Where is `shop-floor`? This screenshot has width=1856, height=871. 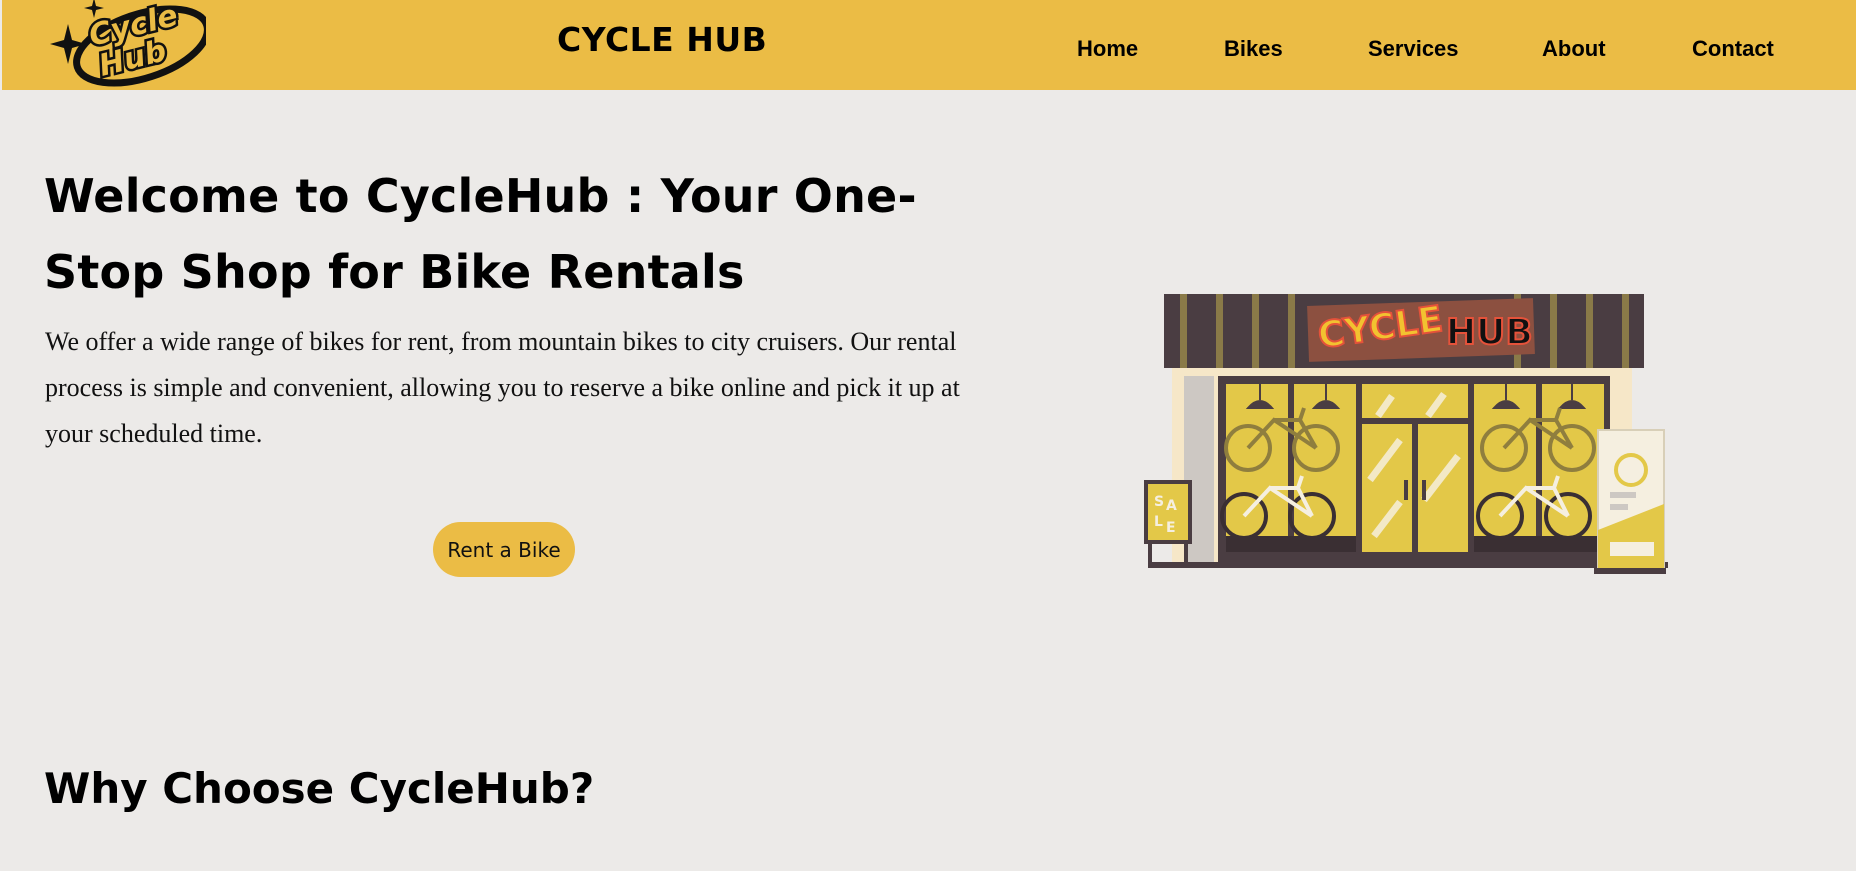
shop-floor is located at coordinates (1408, 565).